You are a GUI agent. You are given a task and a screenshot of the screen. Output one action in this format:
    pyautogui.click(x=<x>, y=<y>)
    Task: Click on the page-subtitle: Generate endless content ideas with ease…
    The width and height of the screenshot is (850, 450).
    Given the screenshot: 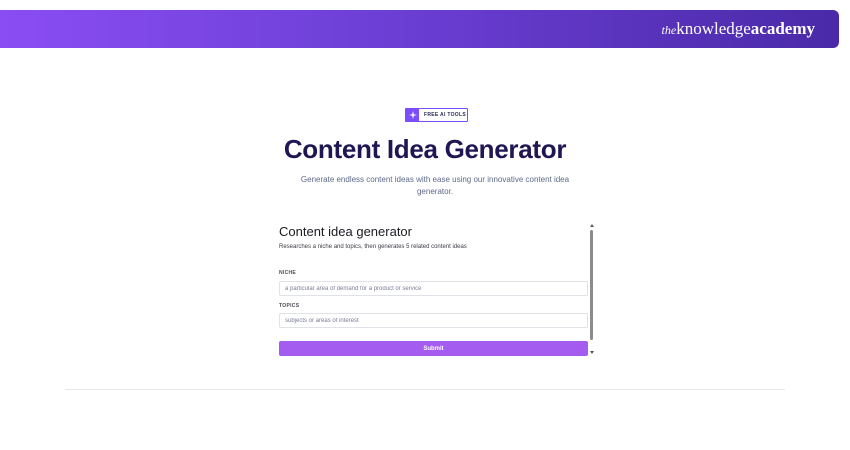 What is the action you would take?
    pyautogui.click(x=435, y=185)
    